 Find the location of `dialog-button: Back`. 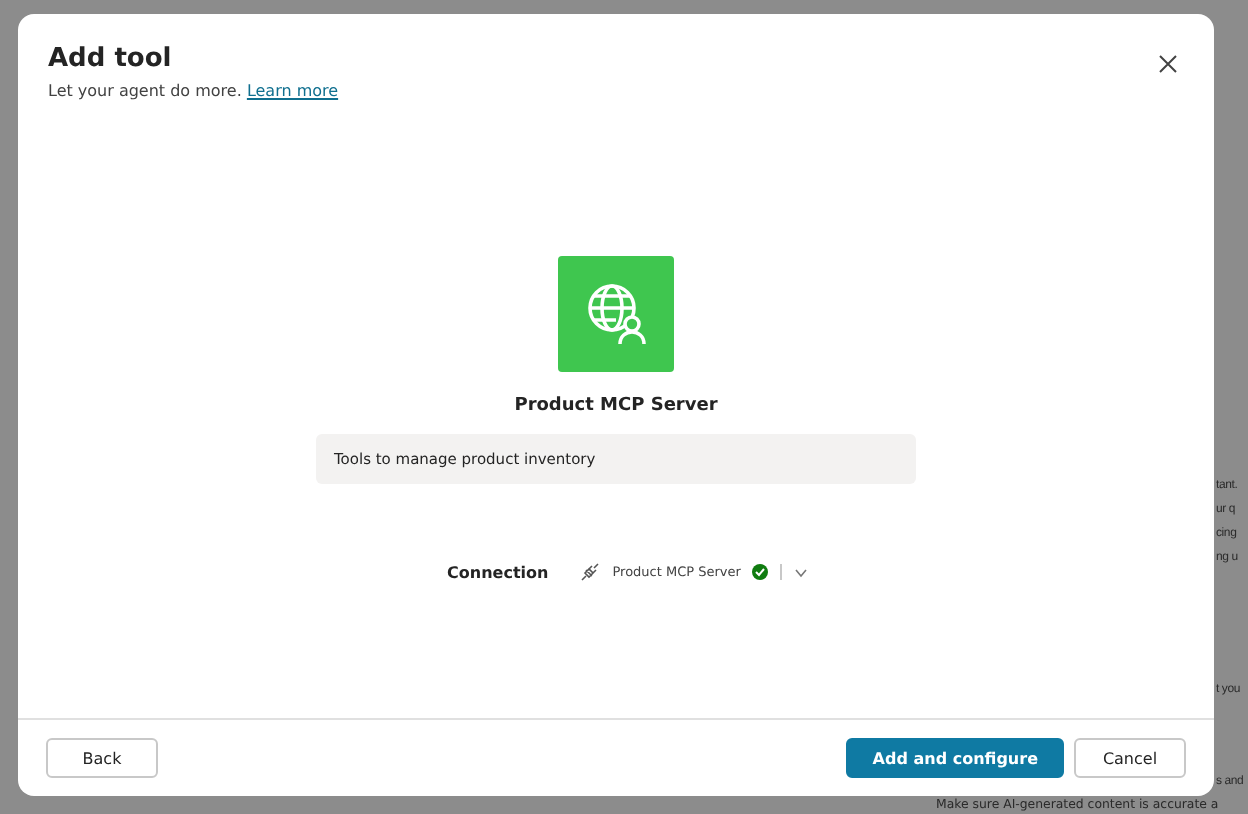

dialog-button: Back is located at coordinates (102, 758).